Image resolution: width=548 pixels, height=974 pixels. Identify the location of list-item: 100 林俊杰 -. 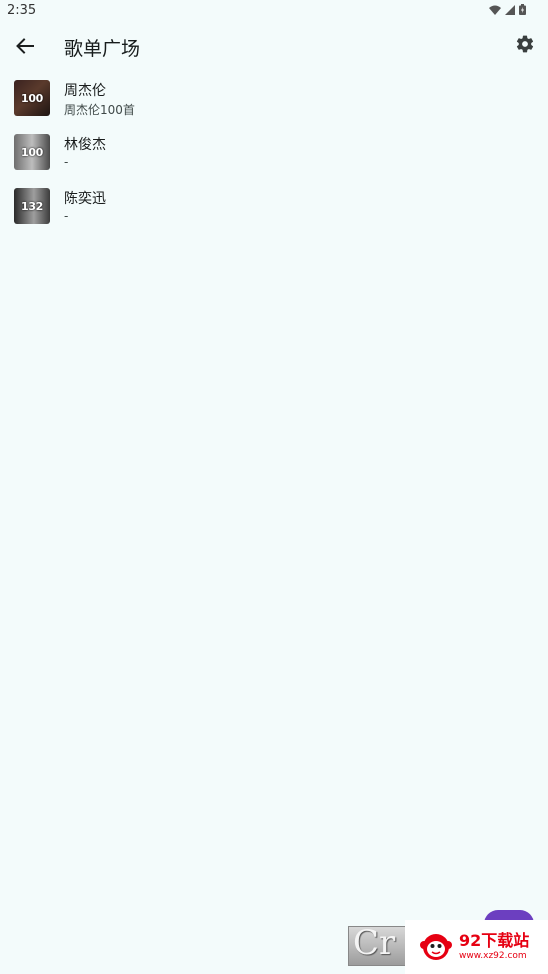
(274, 153).